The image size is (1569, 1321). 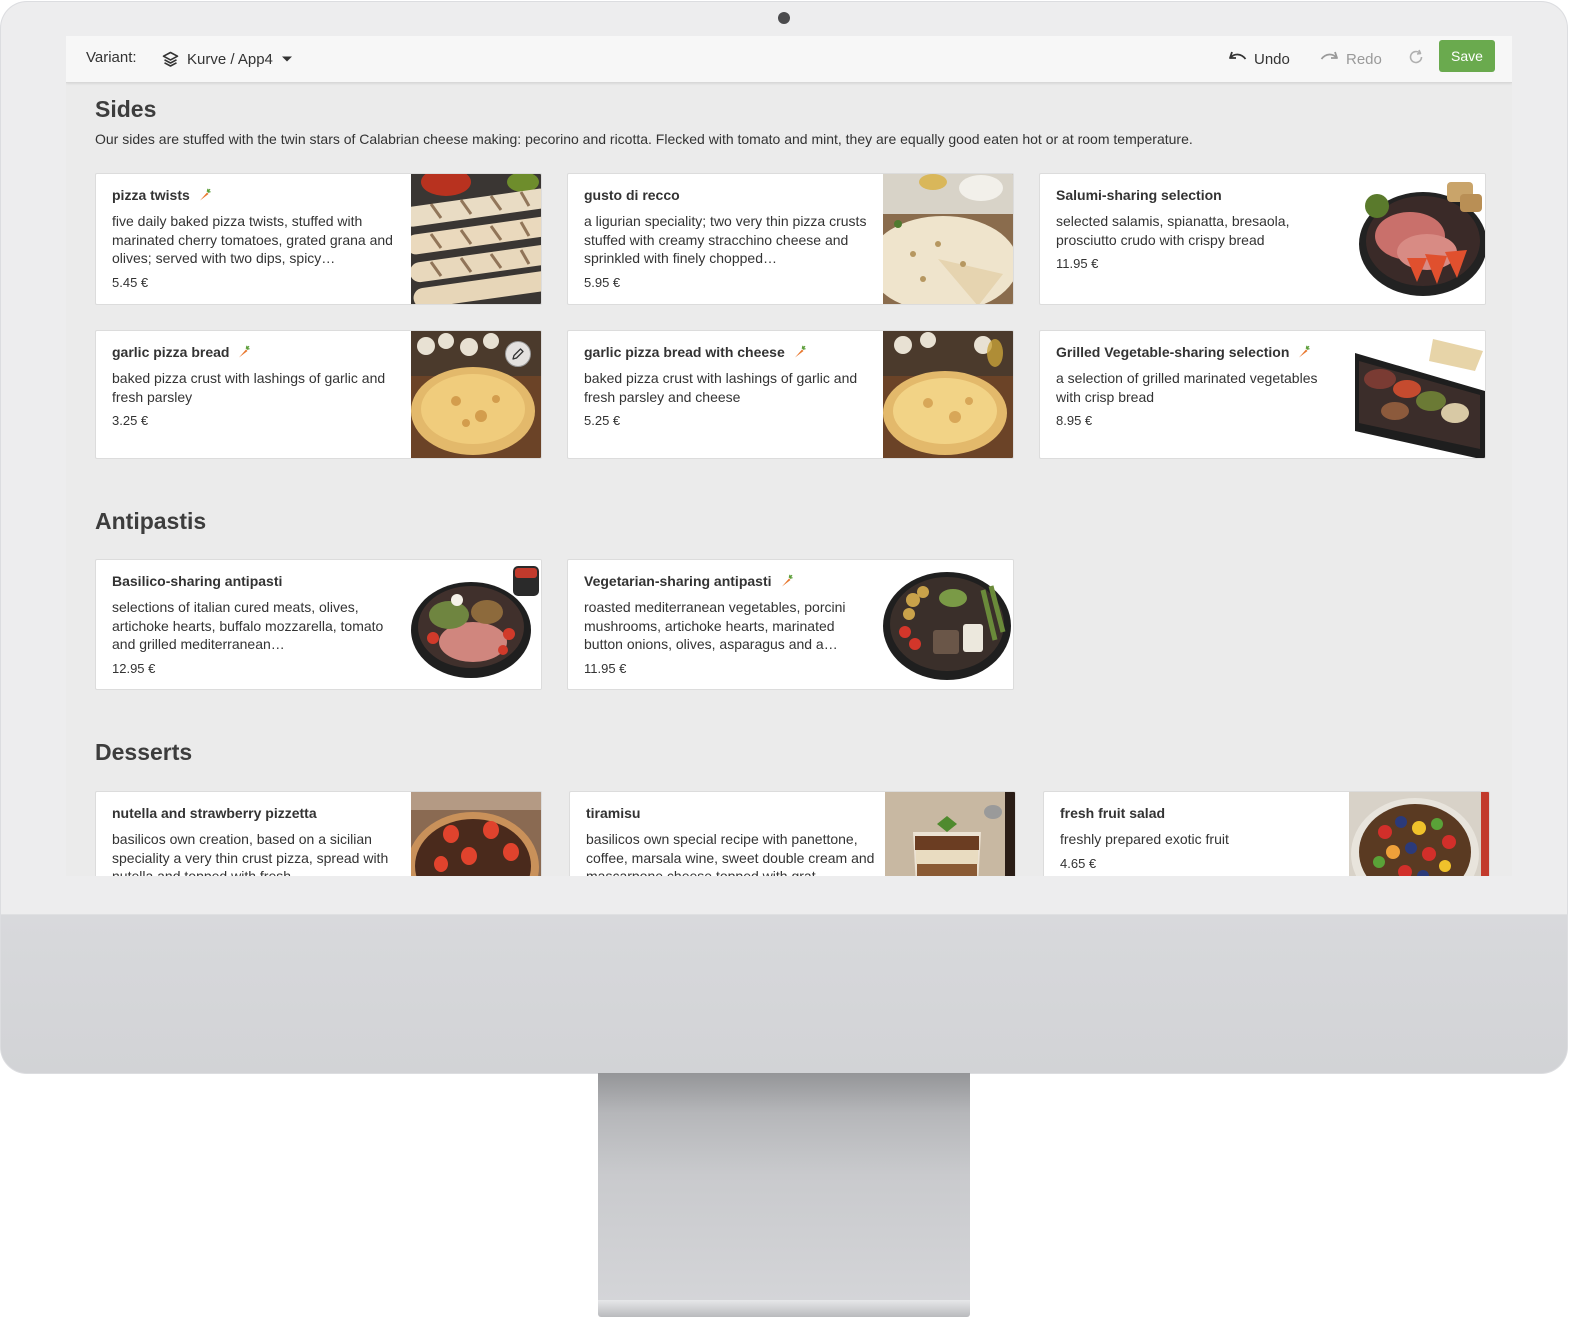 I want to click on section-title-desserts: Desserts, so click(x=144, y=752).